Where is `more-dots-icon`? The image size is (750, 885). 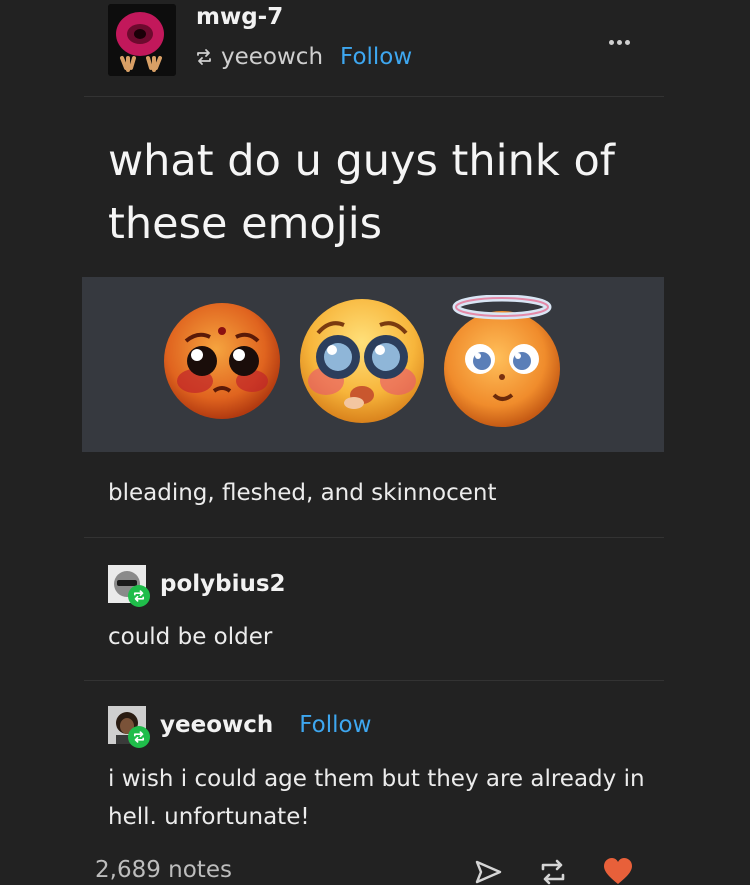 more-dots-icon is located at coordinates (624, 40).